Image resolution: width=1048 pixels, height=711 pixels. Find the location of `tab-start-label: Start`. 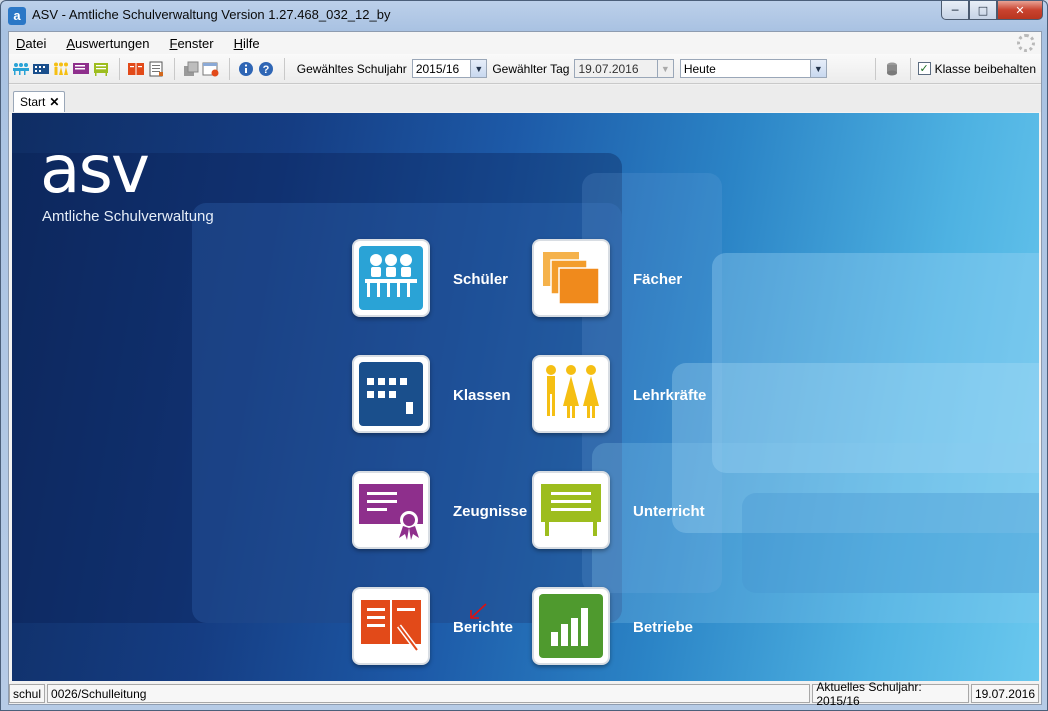

tab-start-label: Start is located at coordinates (33, 102).